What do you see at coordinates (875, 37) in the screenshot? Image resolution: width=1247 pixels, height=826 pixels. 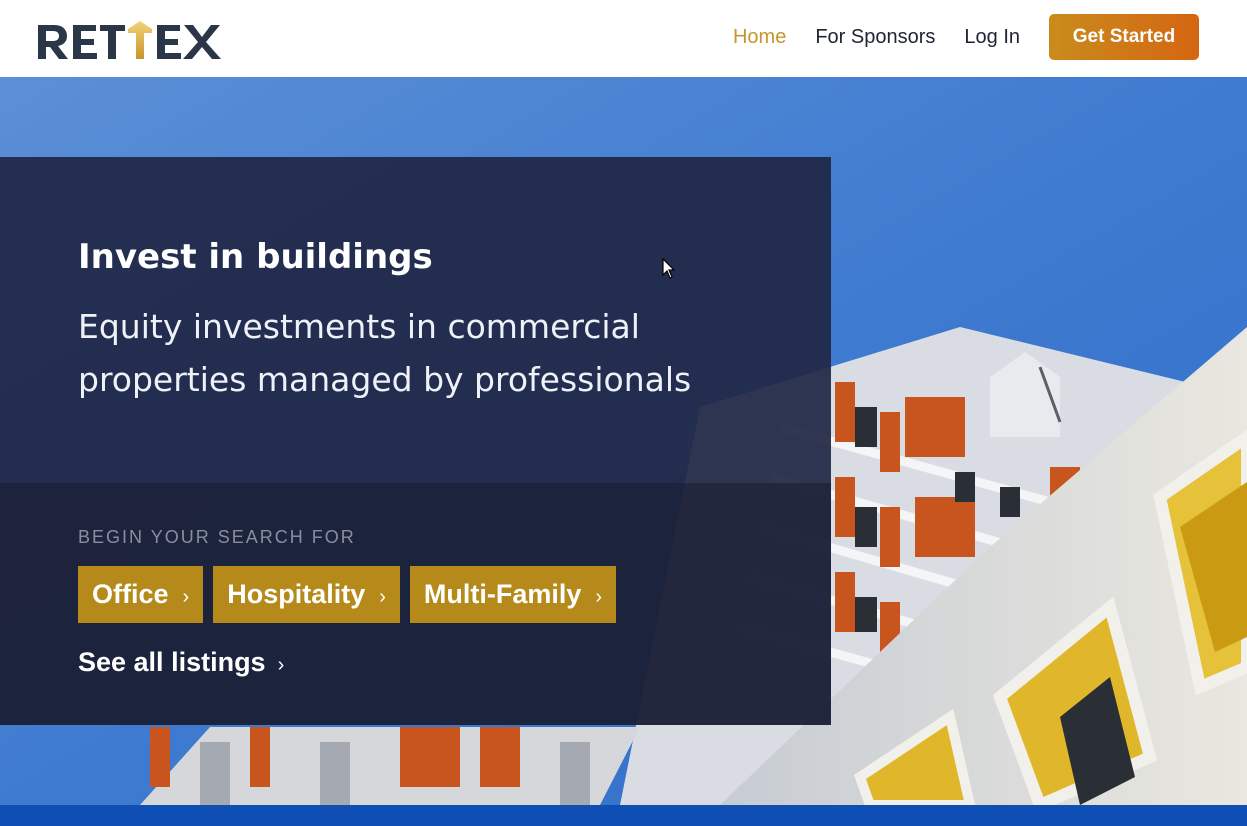 I see `nav-for-sponsors-link: For Sponsors` at bounding box center [875, 37].